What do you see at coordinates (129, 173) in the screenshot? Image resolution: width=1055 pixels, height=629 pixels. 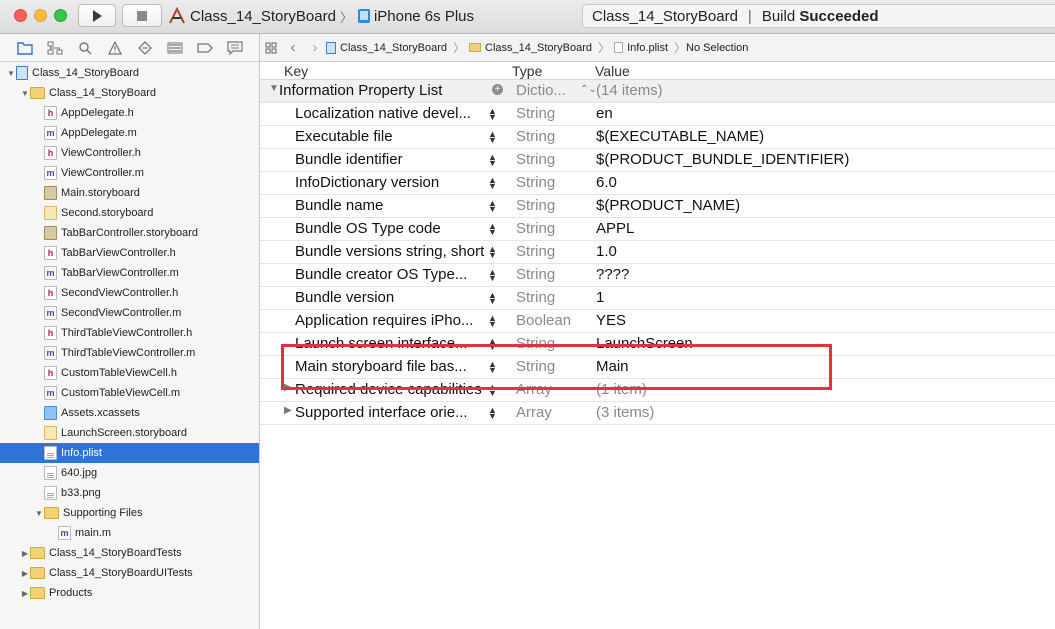 I see `navigator-item: m ViewController.m` at bounding box center [129, 173].